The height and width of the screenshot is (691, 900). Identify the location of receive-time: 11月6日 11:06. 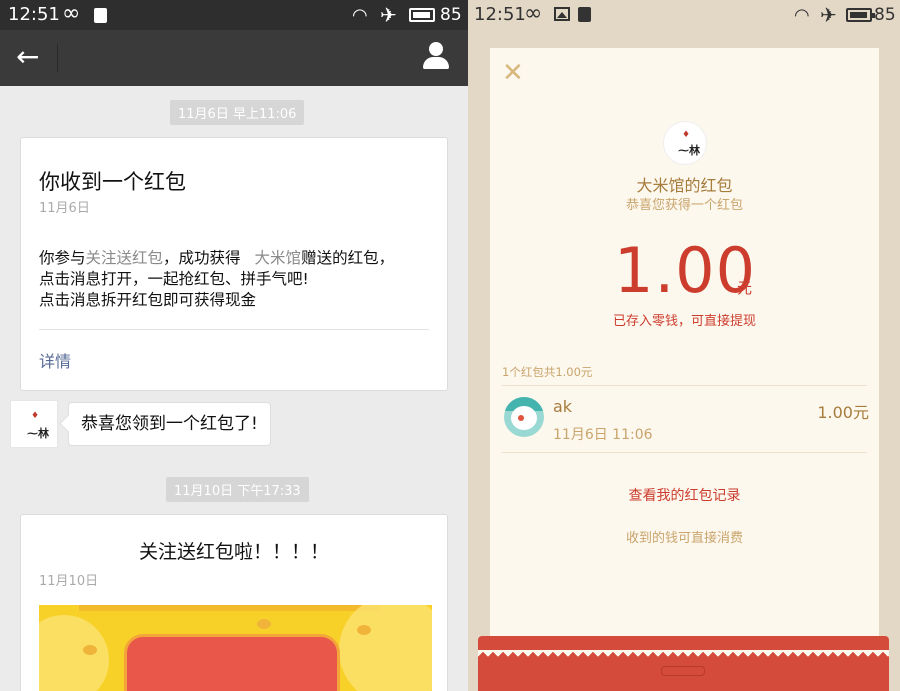
(603, 435).